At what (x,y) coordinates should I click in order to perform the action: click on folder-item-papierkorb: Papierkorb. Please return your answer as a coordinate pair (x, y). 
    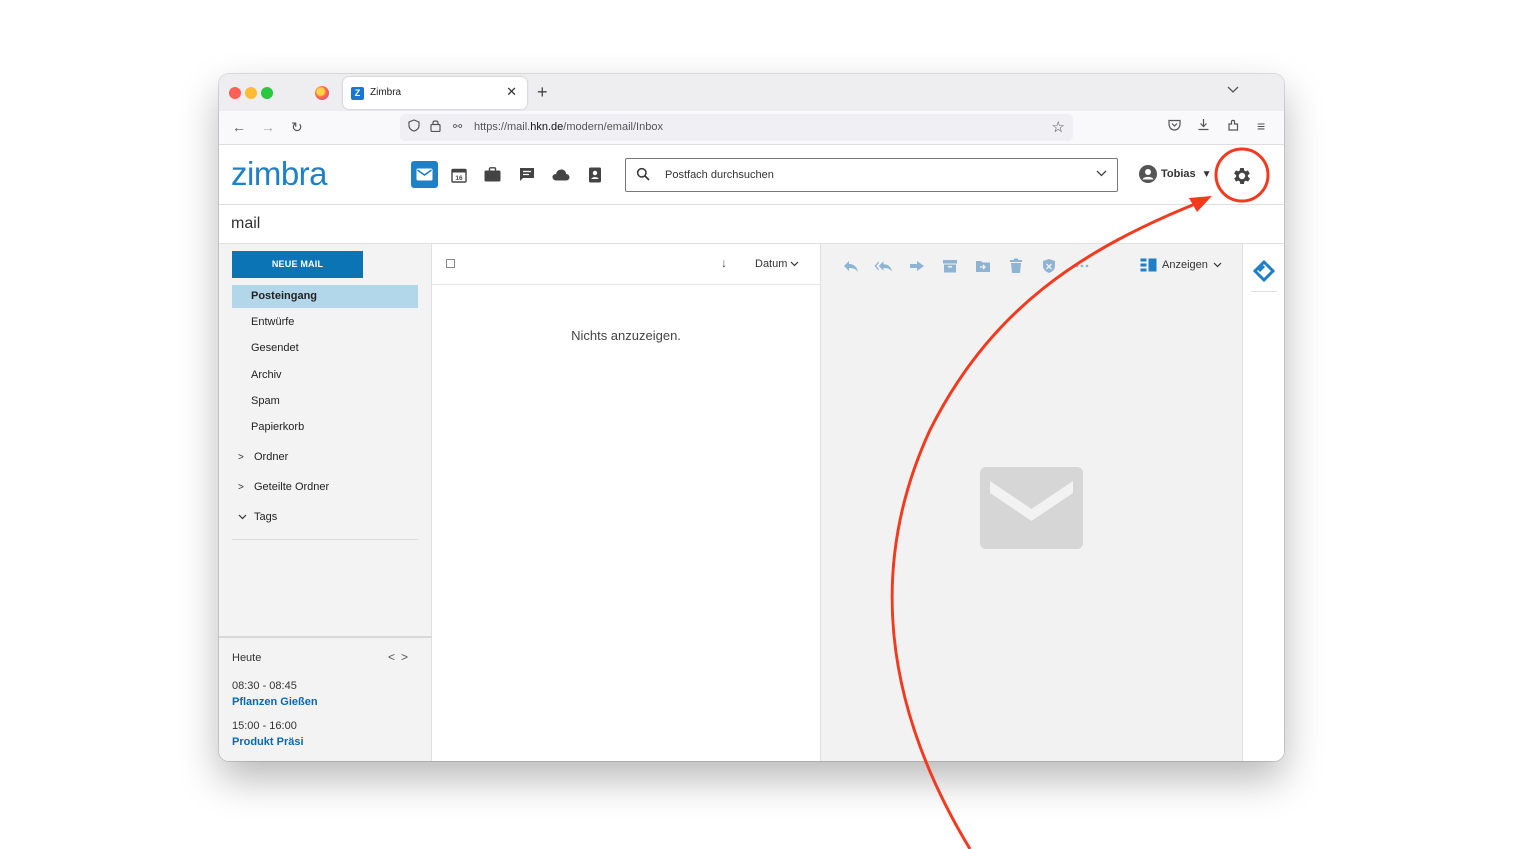
    Looking at the image, I should click on (325, 427).